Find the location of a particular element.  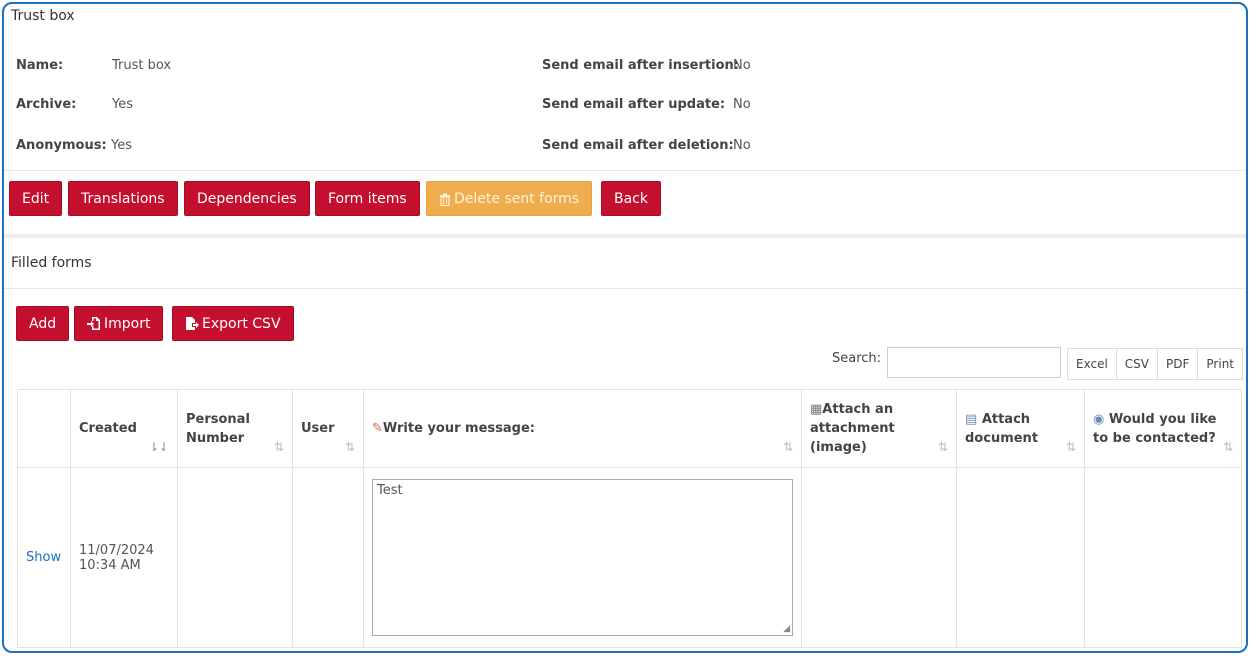

show-link: Show is located at coordinates (43, 557).